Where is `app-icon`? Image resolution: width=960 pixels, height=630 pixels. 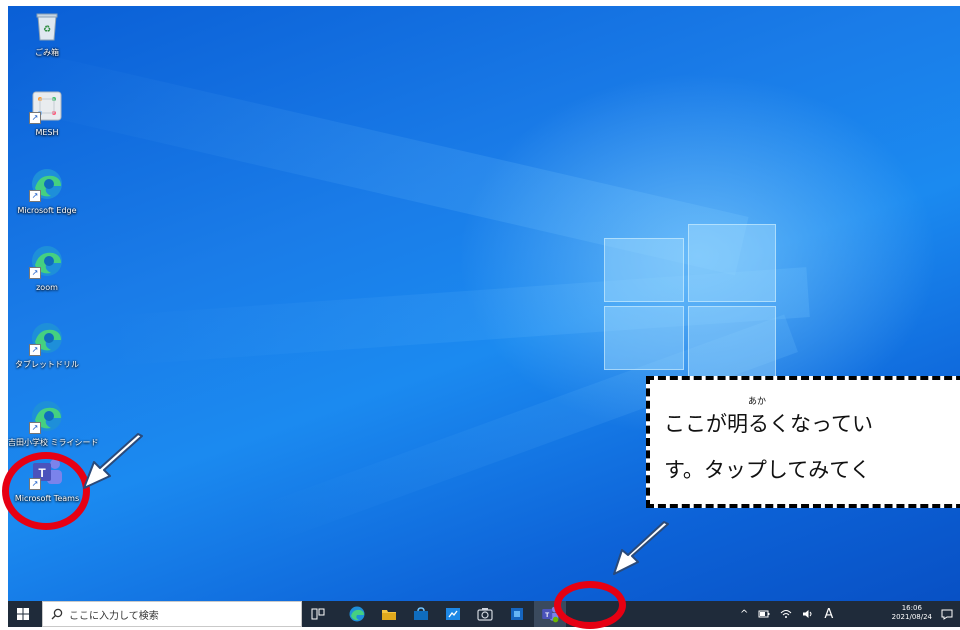
app-icon is located at coordinates (517, 614).